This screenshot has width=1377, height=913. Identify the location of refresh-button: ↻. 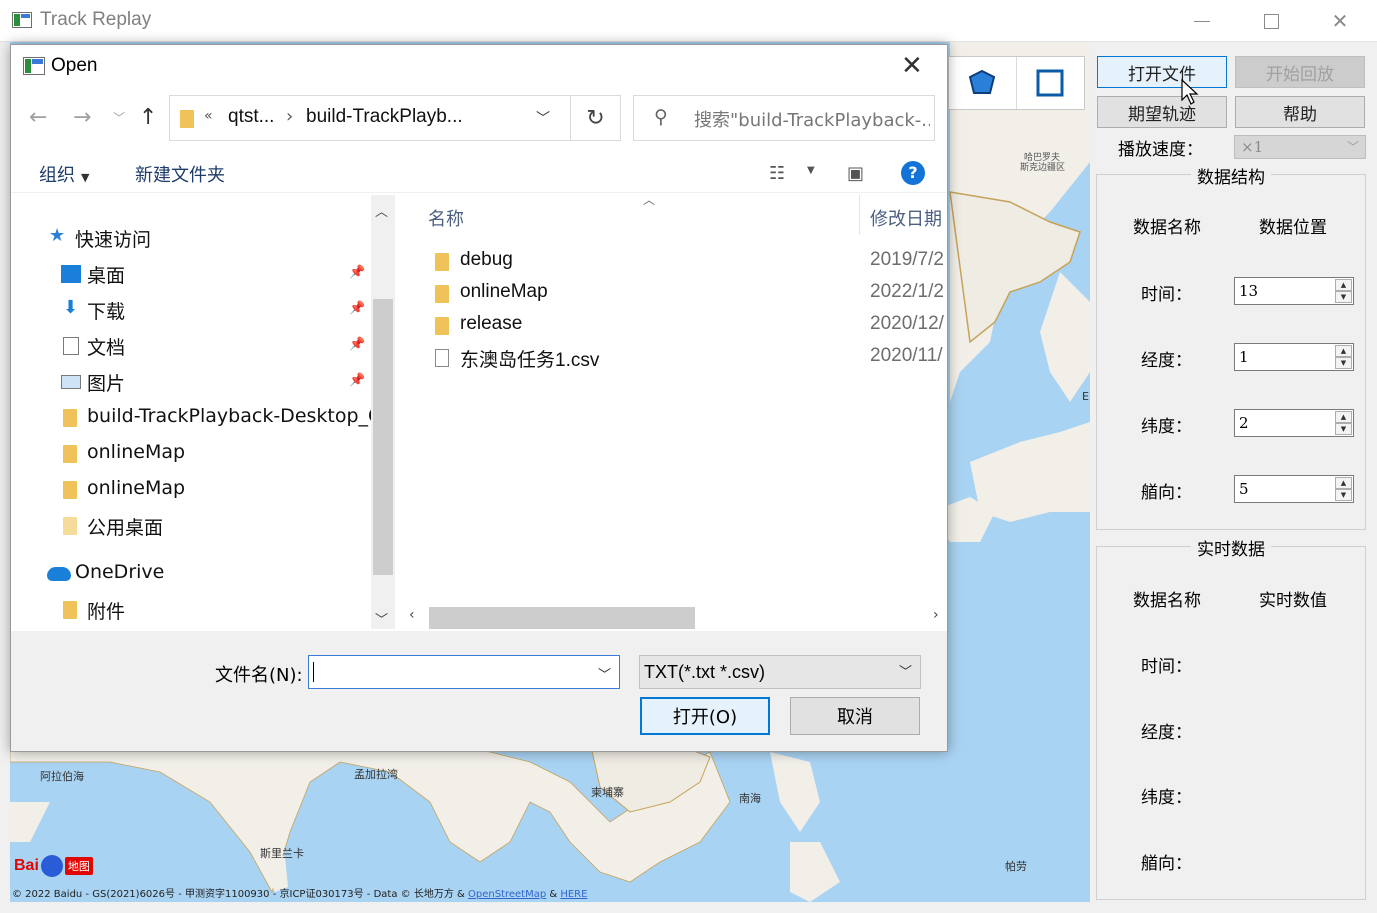
(595, 118).